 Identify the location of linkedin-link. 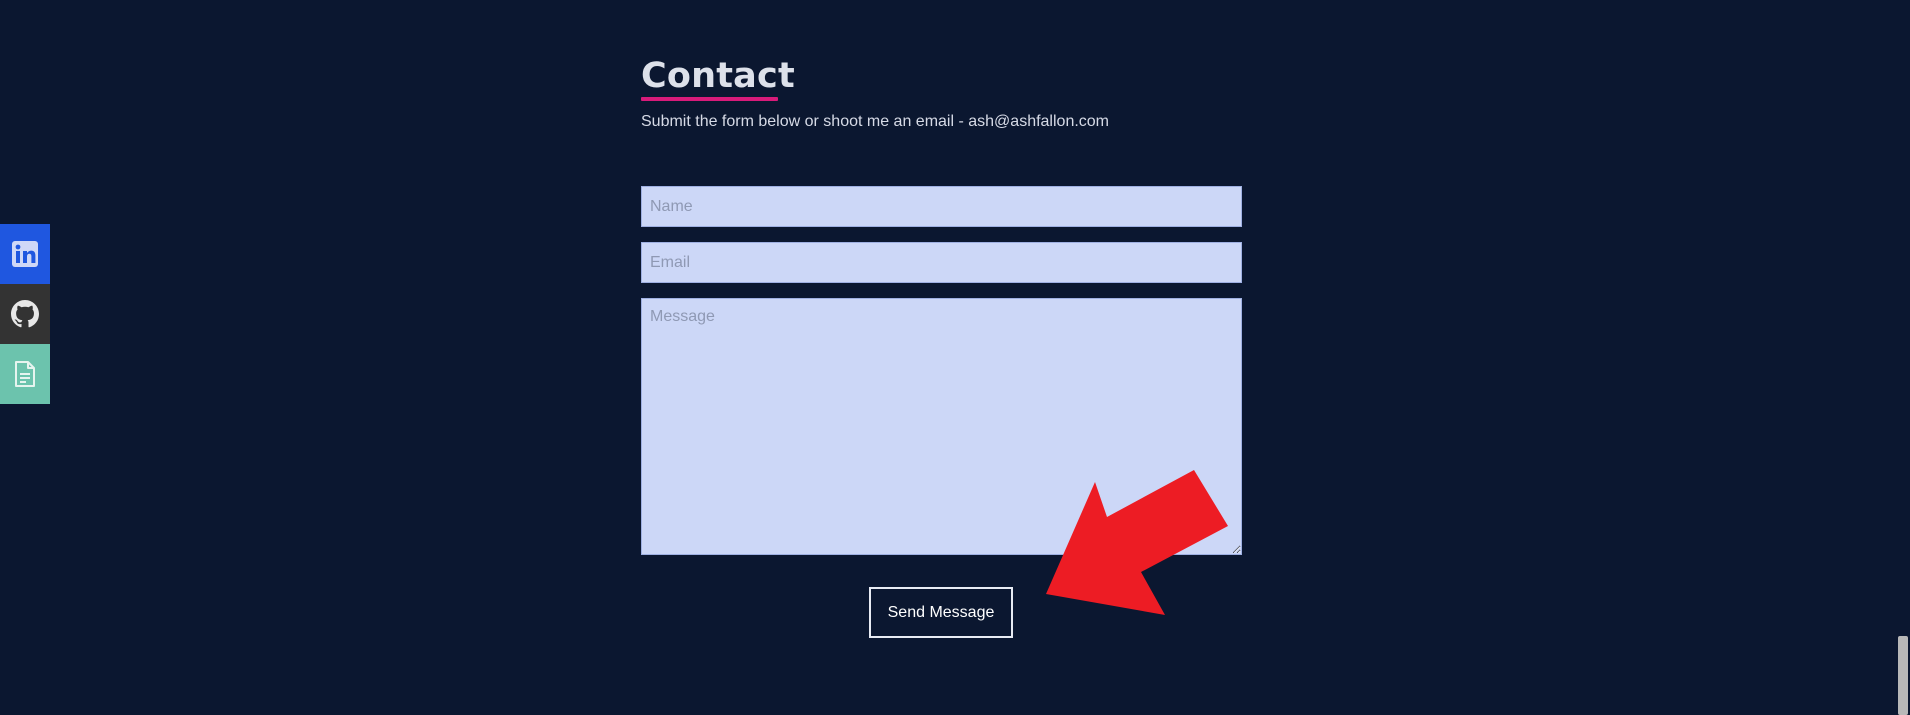
(25, 254).